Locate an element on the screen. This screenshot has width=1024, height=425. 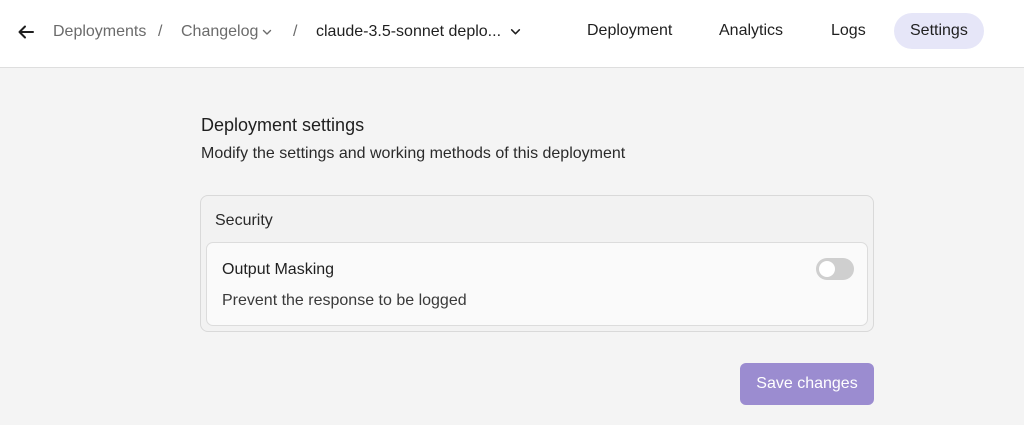
security-card-title: Security is located at coordinates (244, 220).